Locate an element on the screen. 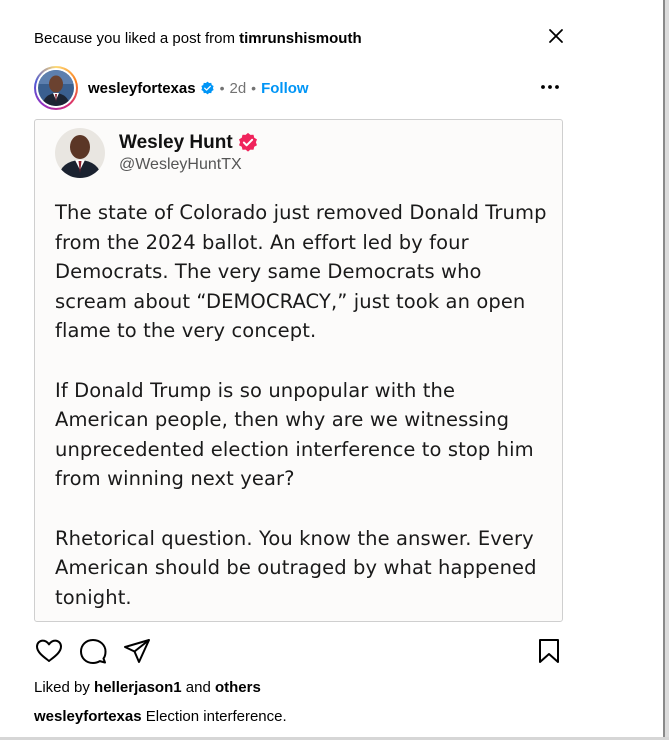  bookmark-icon is located at coordinates (549, 651).